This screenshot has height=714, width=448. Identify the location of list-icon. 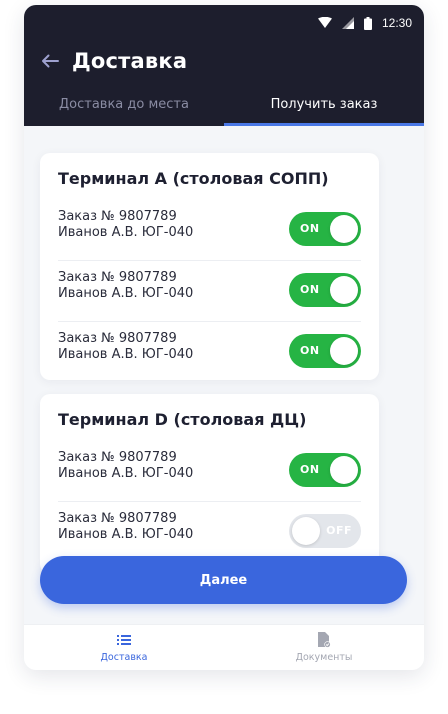
(124, 640).